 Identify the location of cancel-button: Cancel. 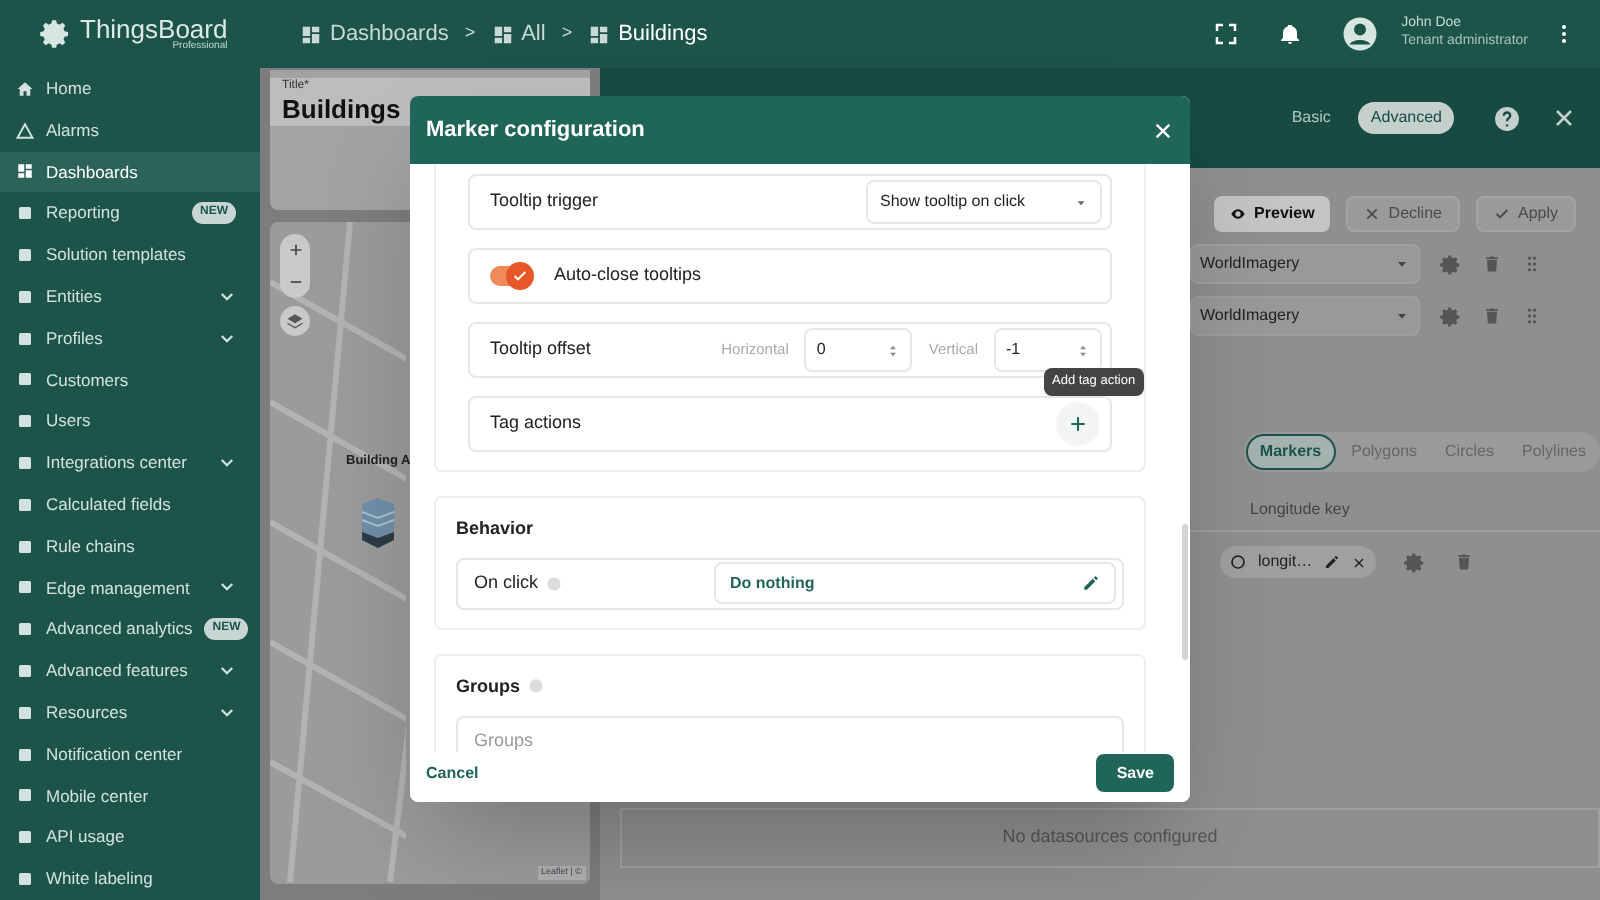
(452, 773).